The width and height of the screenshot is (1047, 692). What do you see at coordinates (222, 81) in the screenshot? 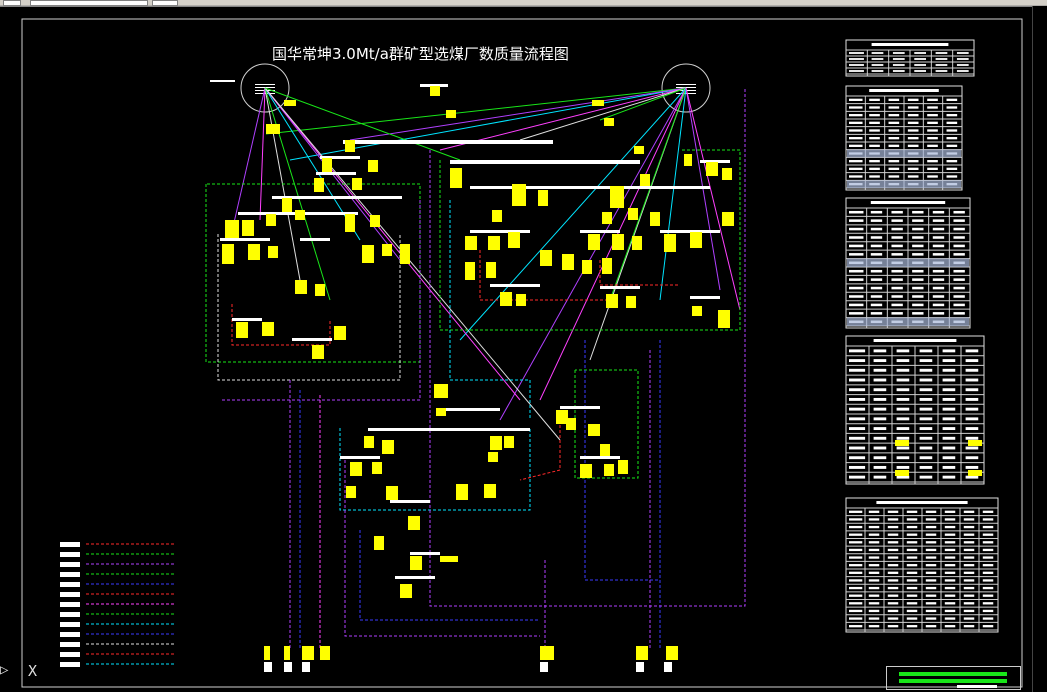
I see `input-label-bar` at bounding box center [222, 81].